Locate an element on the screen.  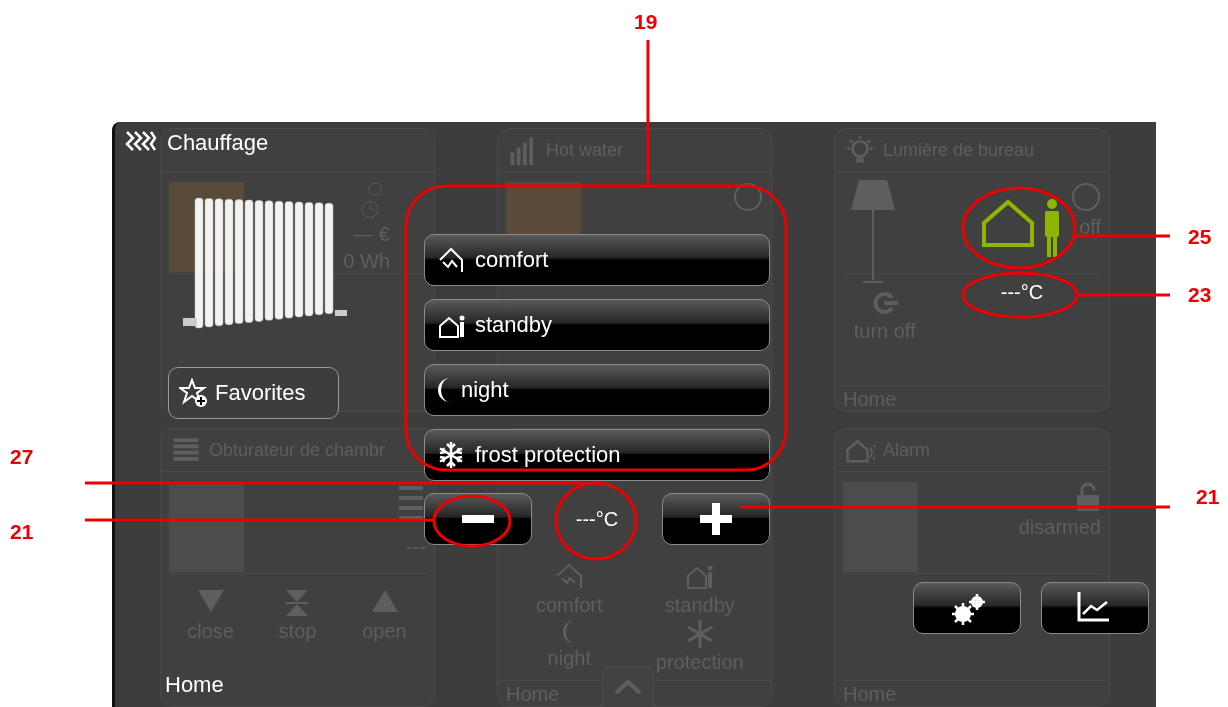
position-reading: --- is located at coordinates (416, 547).